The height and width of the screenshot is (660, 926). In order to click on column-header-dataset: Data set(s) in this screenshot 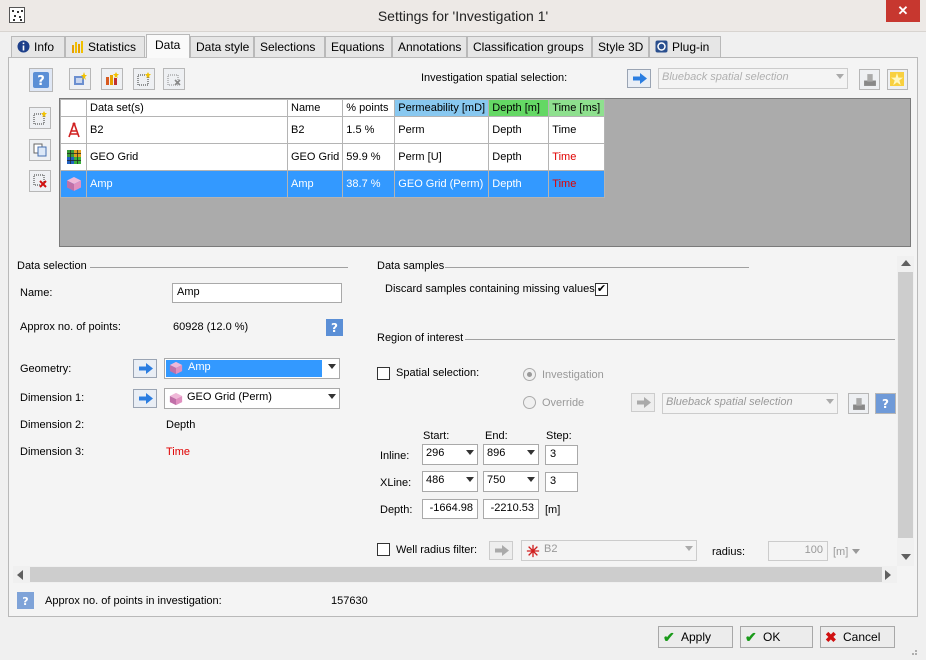, I will do `click(187, 108)`.